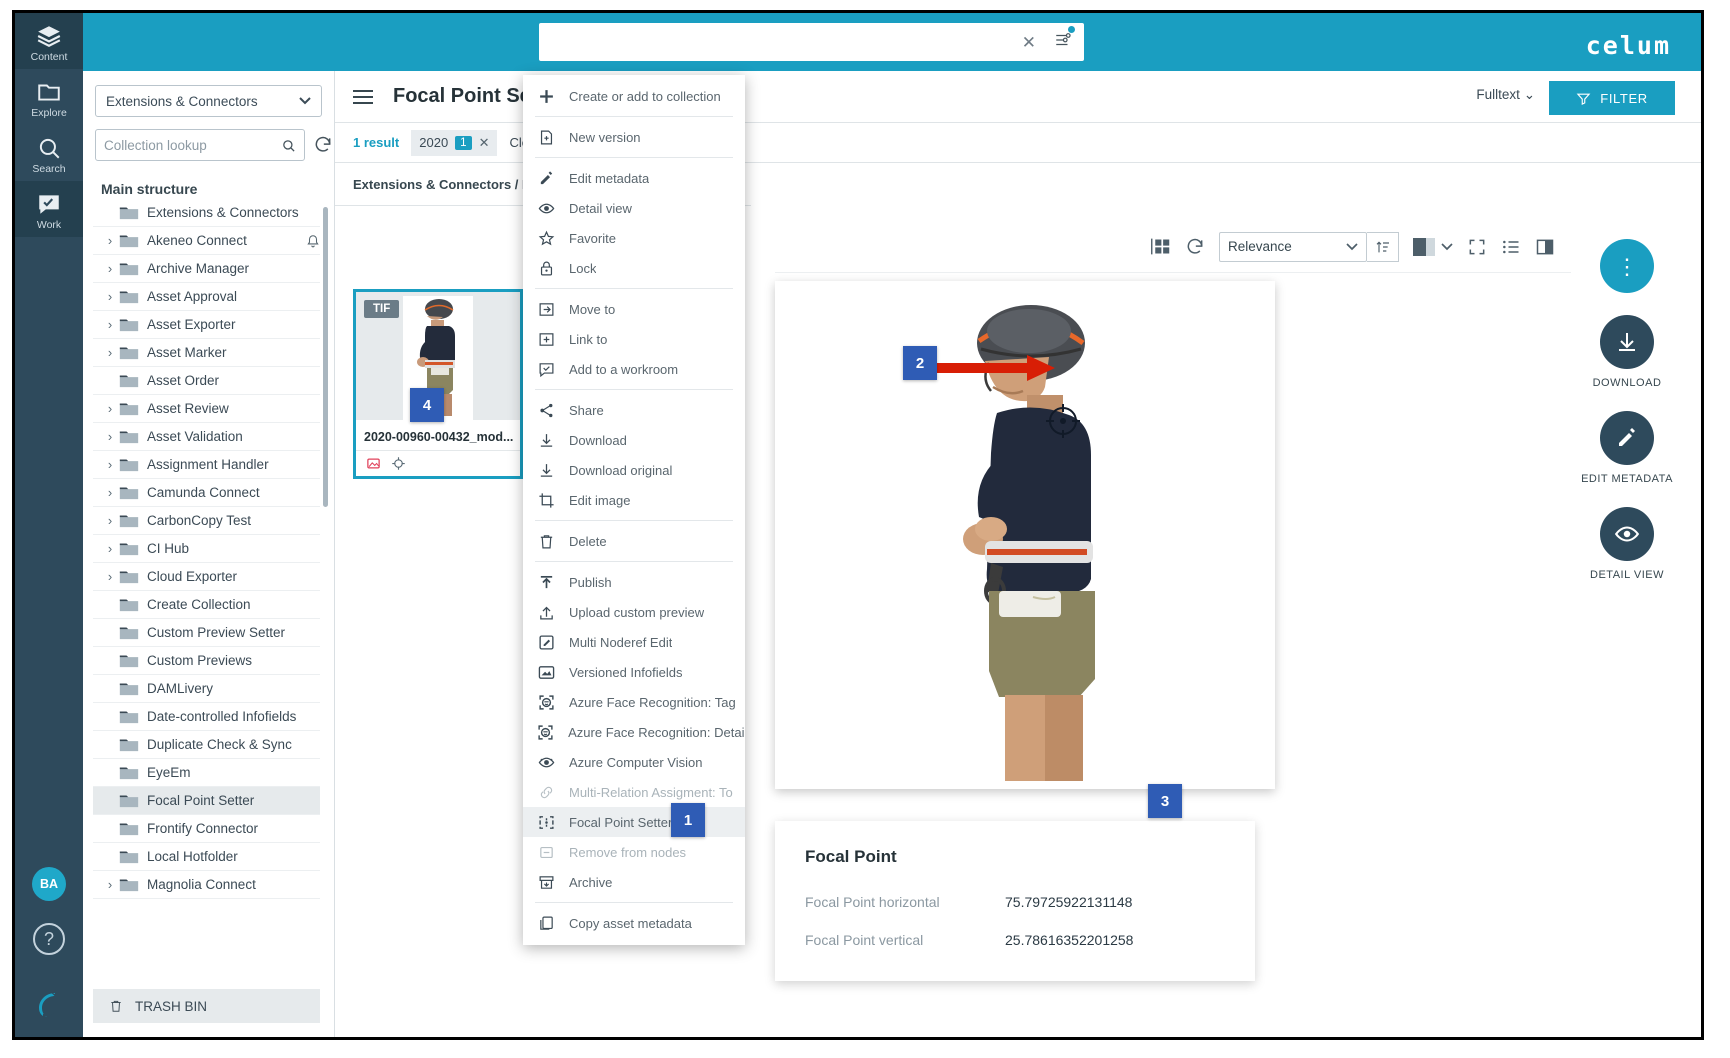 Image resolution: width=1730 pixels, height=1058 pixels. Describe the element at coordinates (206, 549) in the screenshot. I see `tree-item-ci-hub: › CI Hub` at that location.